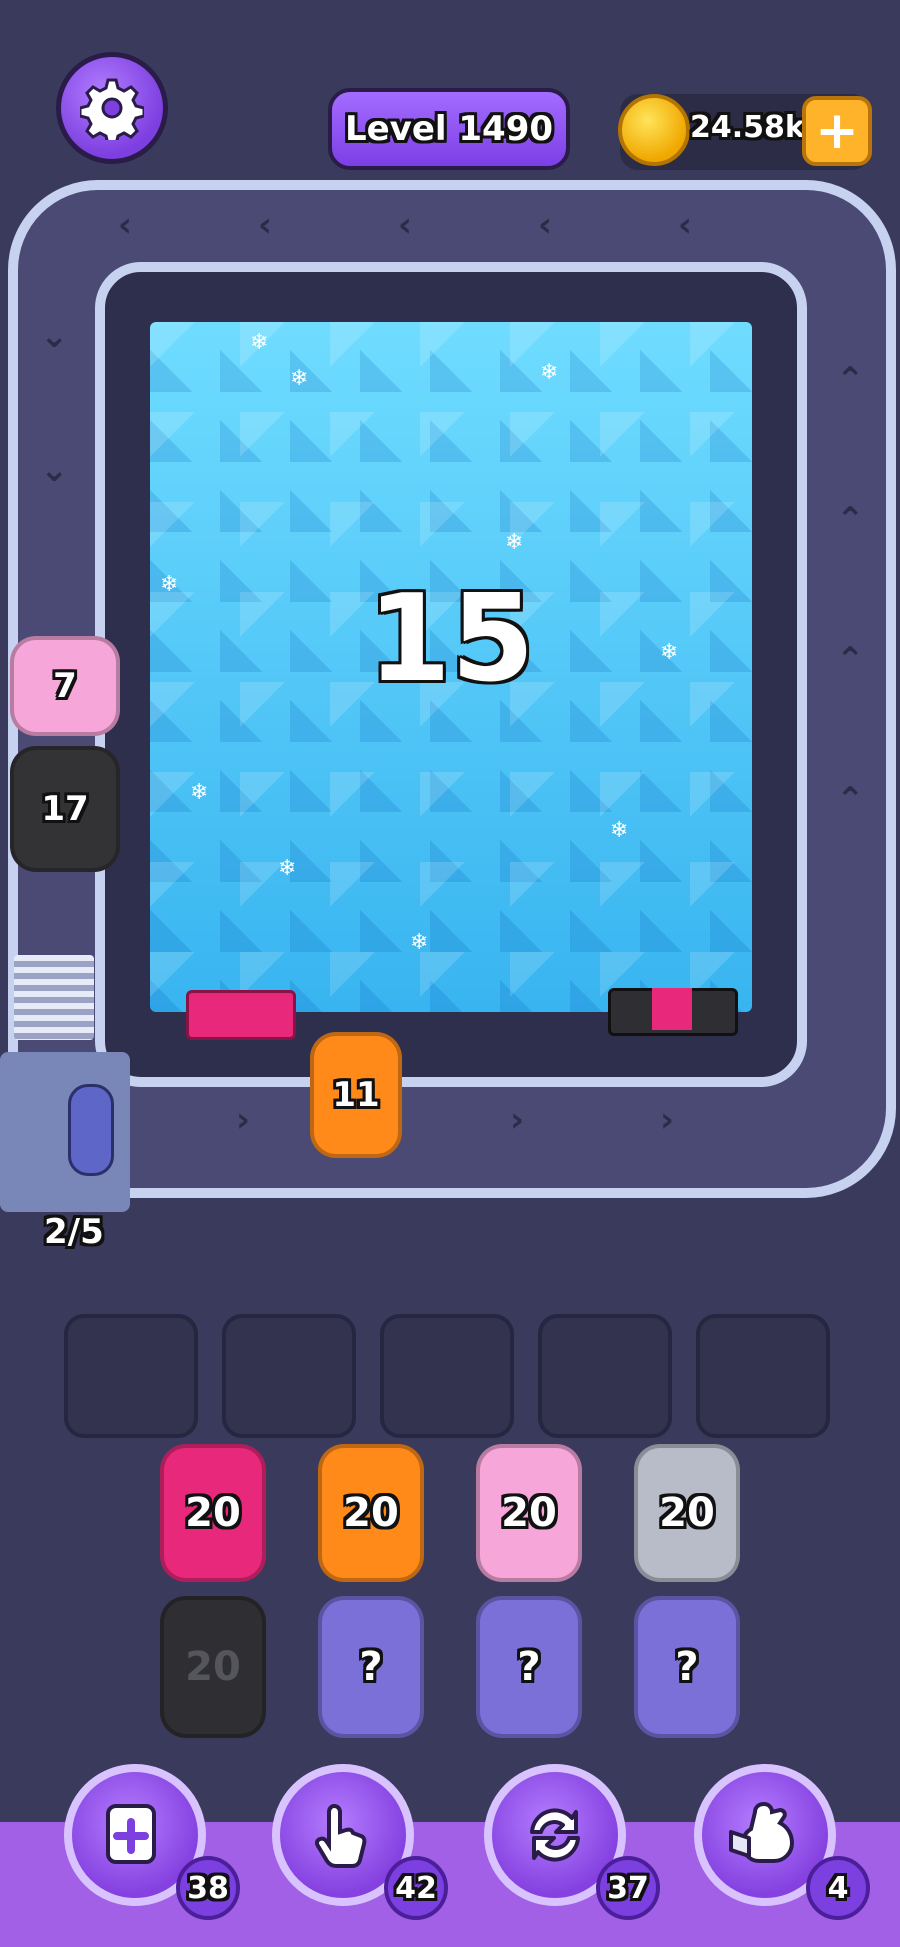 Image resolution: width=900 pixels, height=1947 pixels. Describe the element at coordinates (131, 1834) in the screenshot. I see `add-slot-icon` at that location.